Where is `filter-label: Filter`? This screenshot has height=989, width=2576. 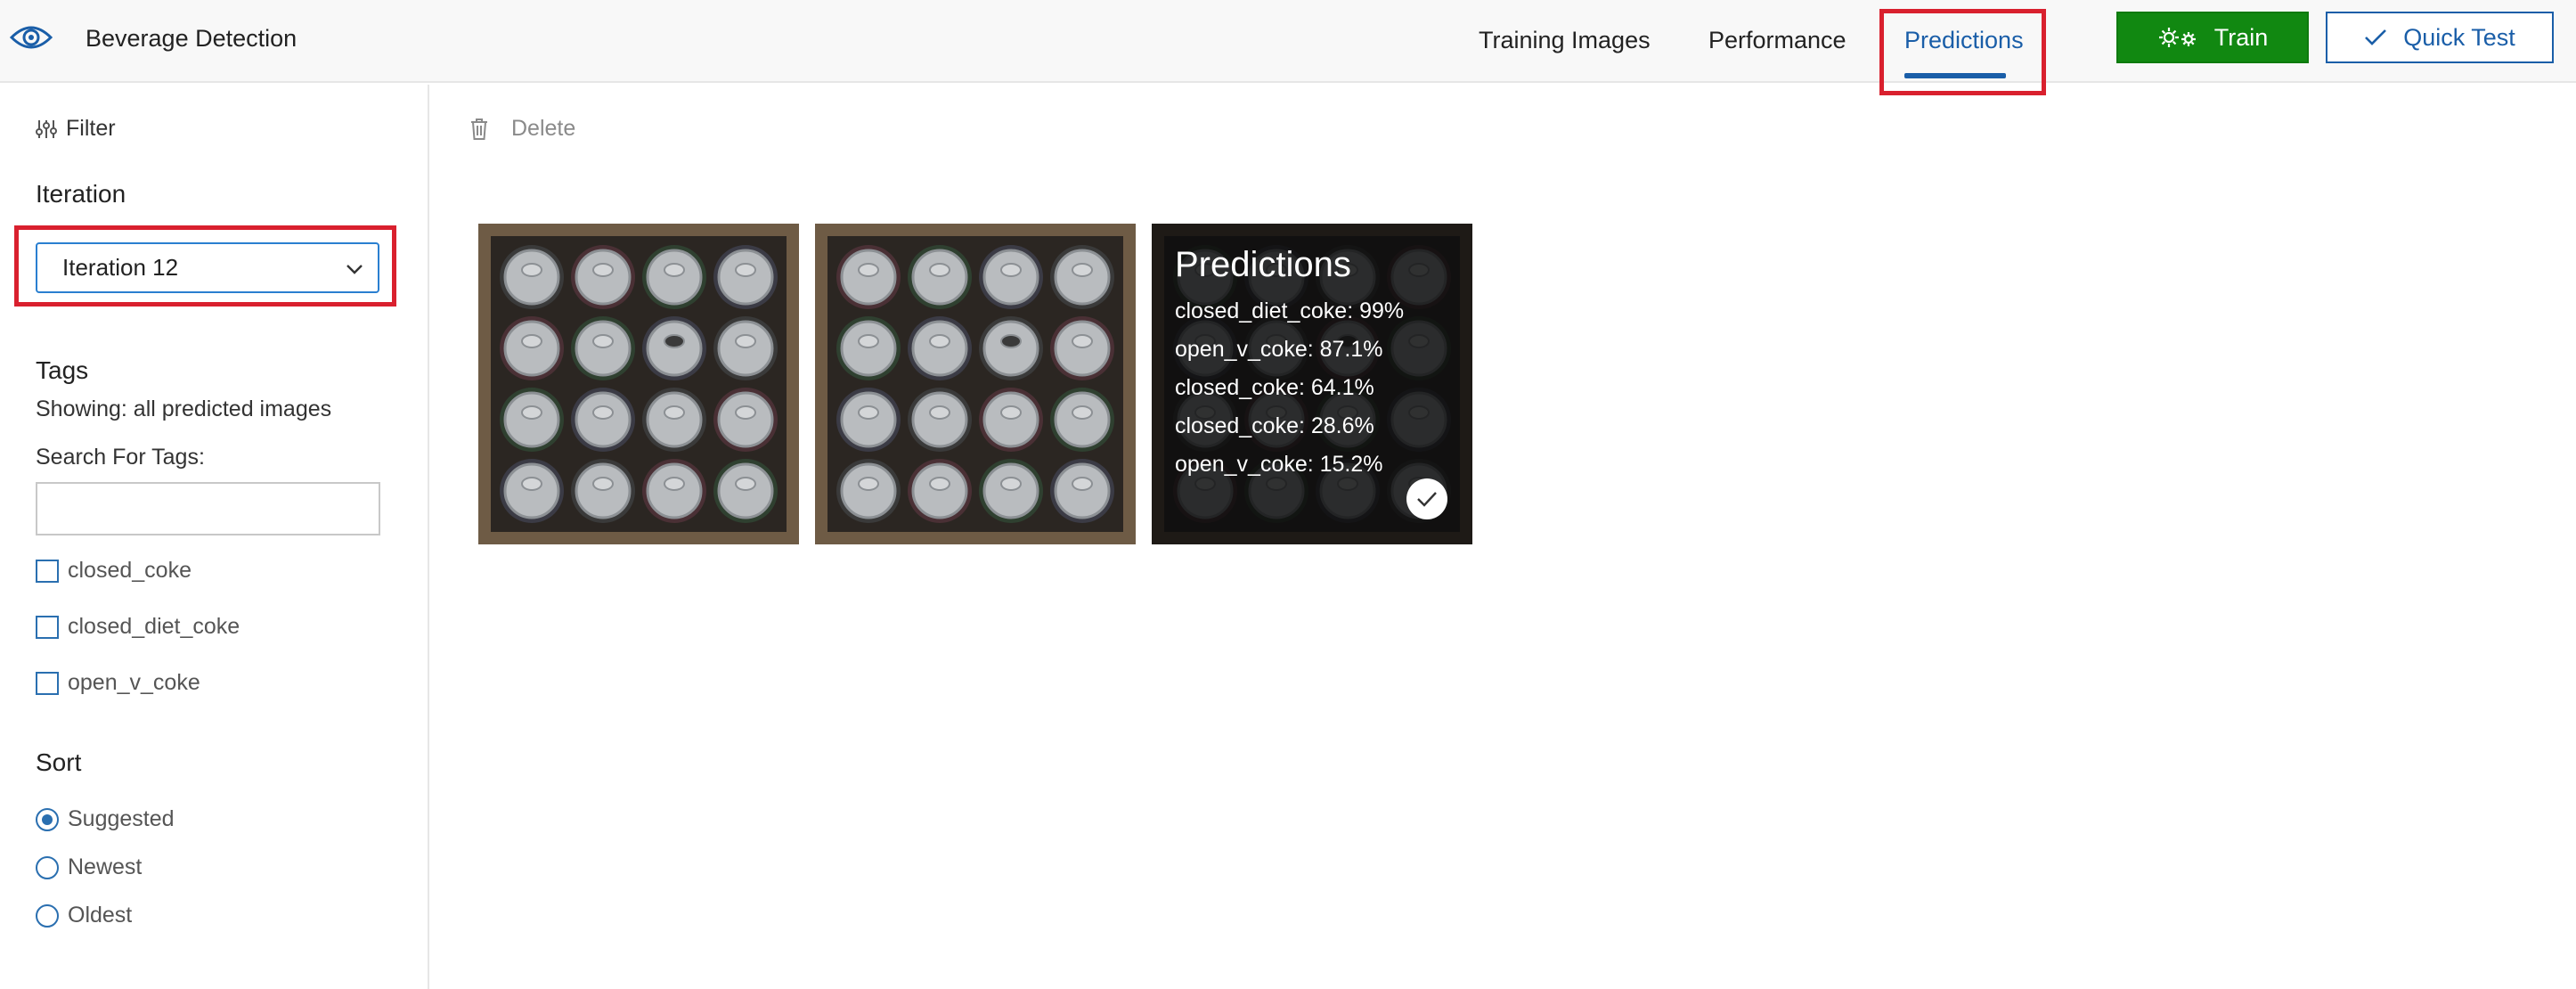 filter-label: Filter is located at coordinates (91, 128).